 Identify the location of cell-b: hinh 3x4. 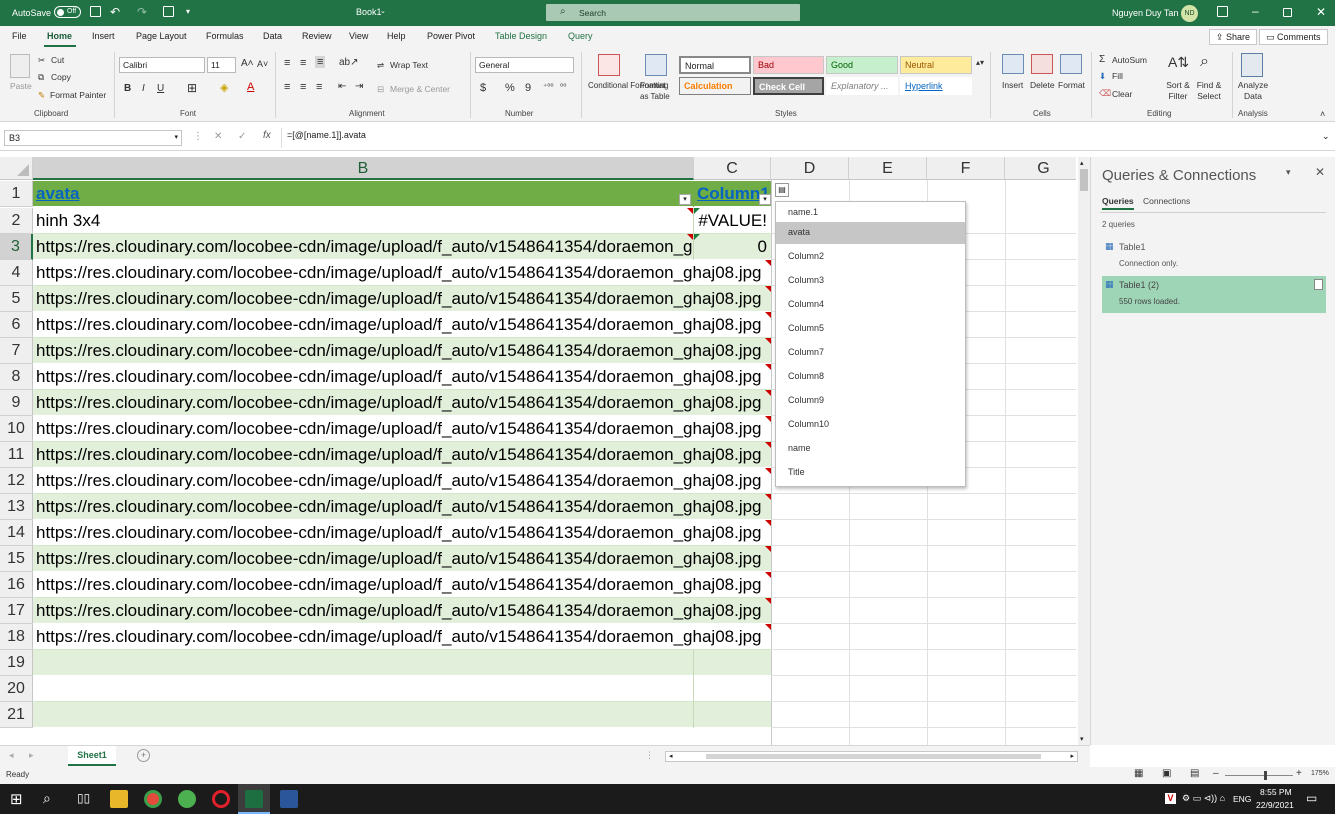
(364, 221).